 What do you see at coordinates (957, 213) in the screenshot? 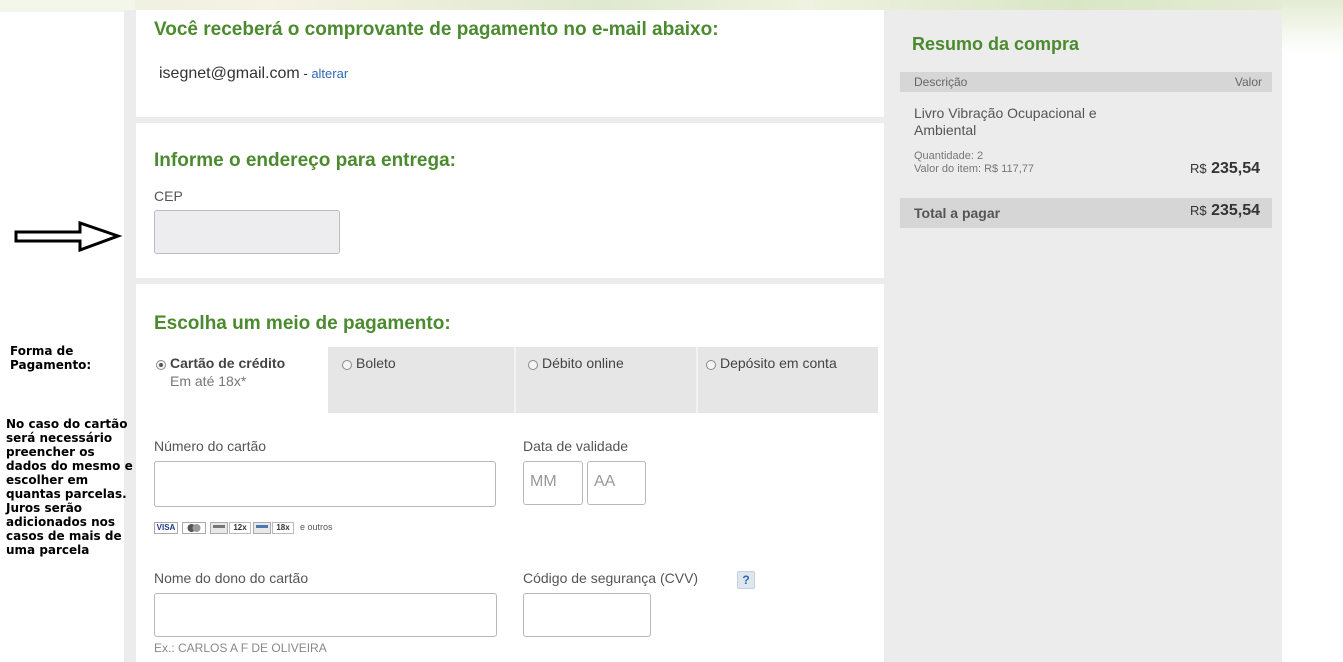
I see `summary-total-label: Total a pagar` at bounding box center [957, 213].